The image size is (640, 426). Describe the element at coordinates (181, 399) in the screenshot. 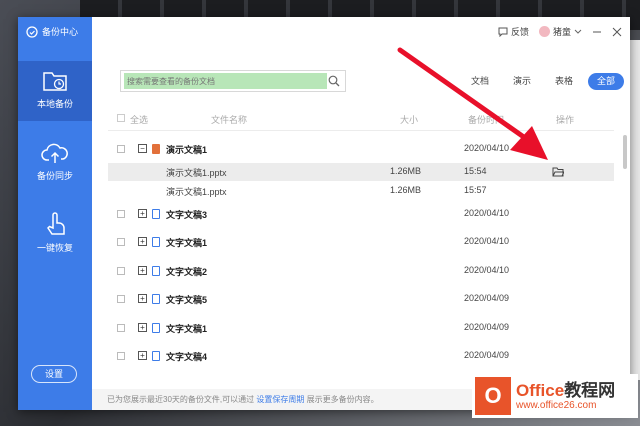

I see `footer-prefix: 已为您展示最近30天的备份文件,可以通过` at that location.